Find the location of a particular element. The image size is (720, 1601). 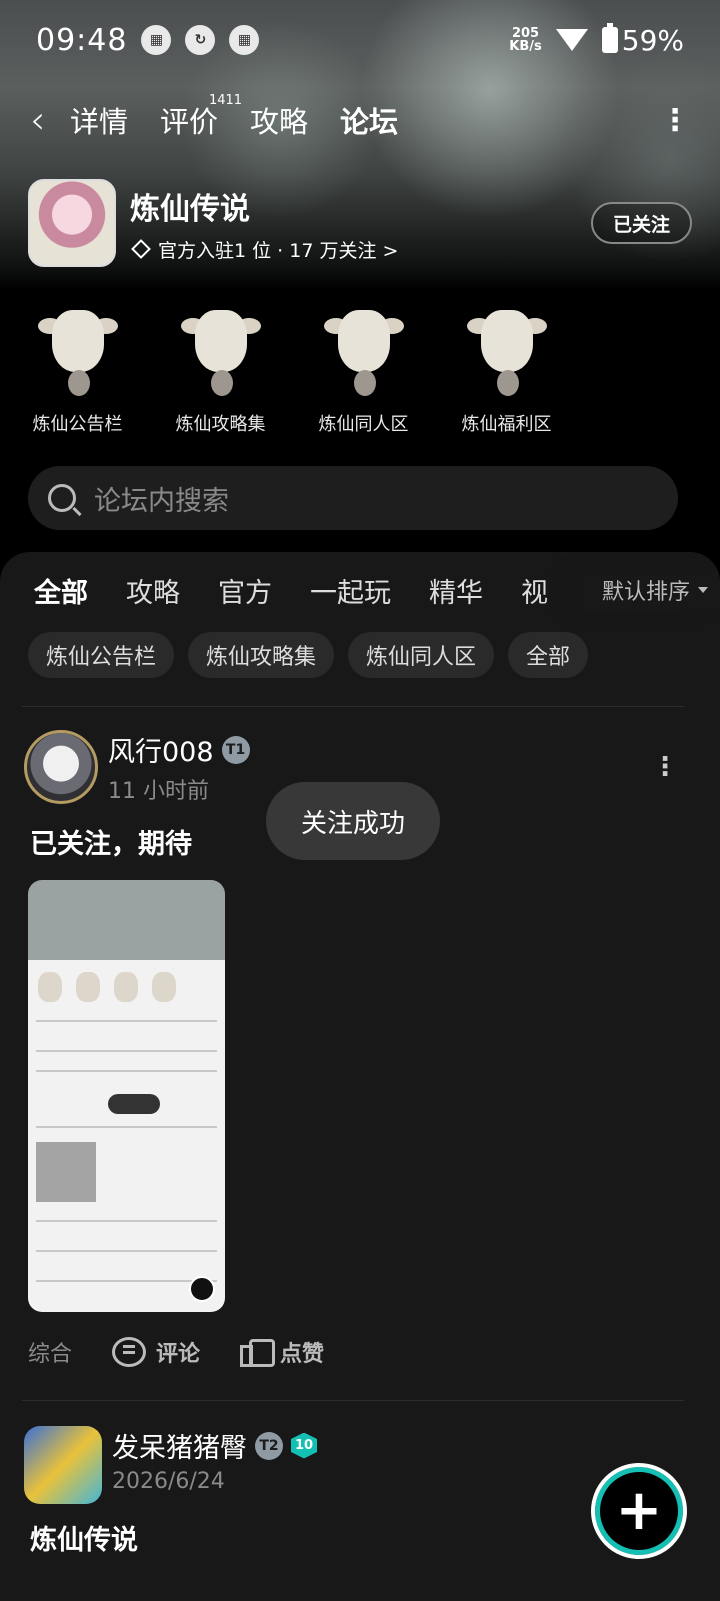

post-title: 已关注，期待 is located at coordinates (111, 841).